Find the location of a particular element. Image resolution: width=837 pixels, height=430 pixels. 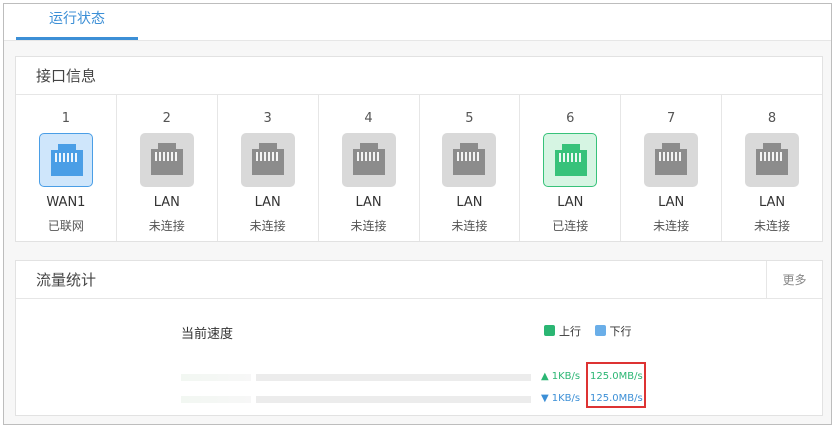

port-2: 2 LAN 未连接 is located at coordinates (167, 168).